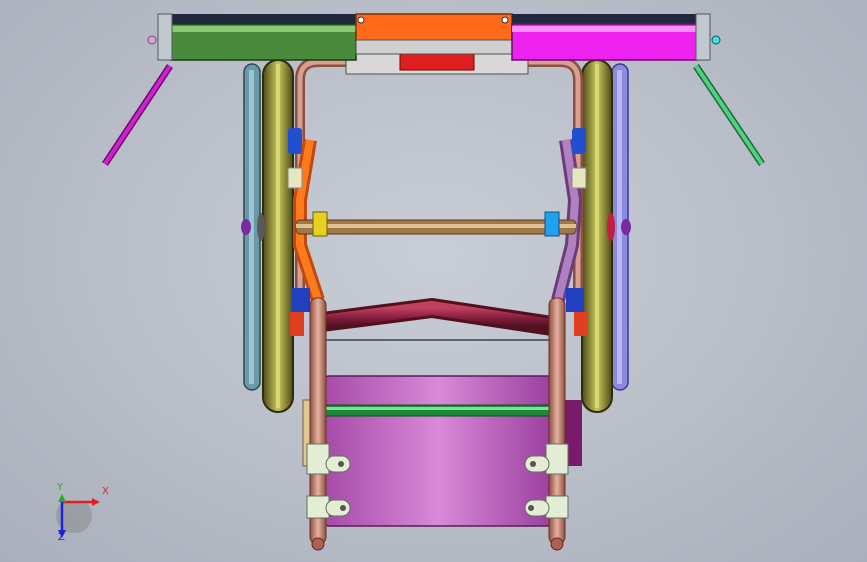  What do you see at coordinates (597, 236) in the screenshot?
I see `right-rear-wheel` at bounding box center [597, 236].